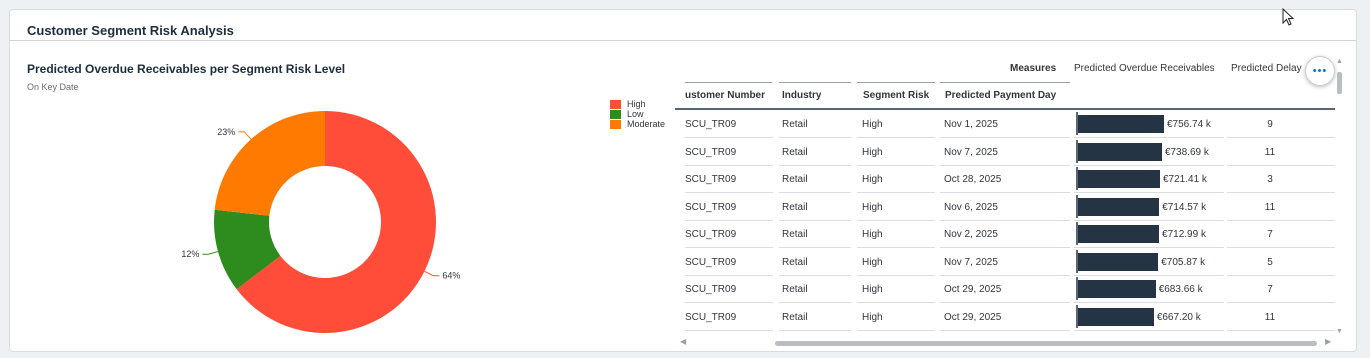  I want to click on more-options-button: •••, so click(1320, 71).